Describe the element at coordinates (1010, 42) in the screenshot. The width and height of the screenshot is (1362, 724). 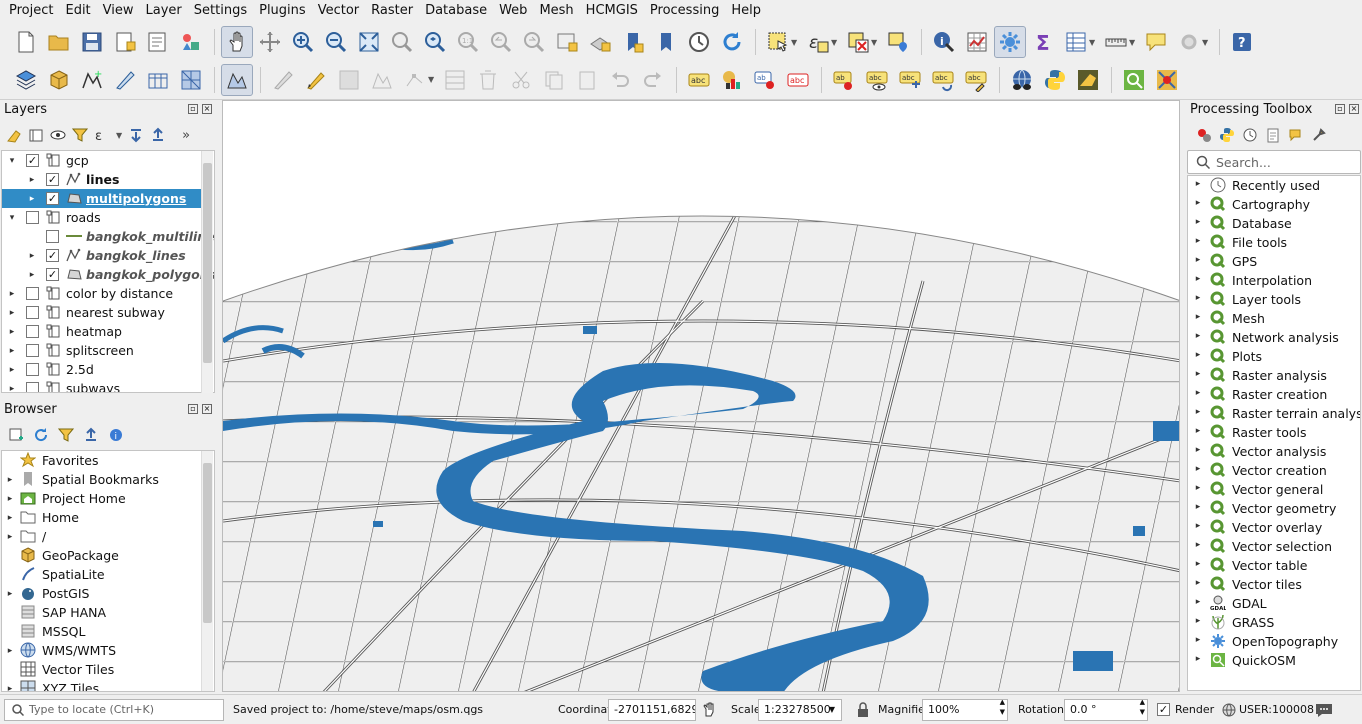
I see `processing-toolbox-button` at that location.